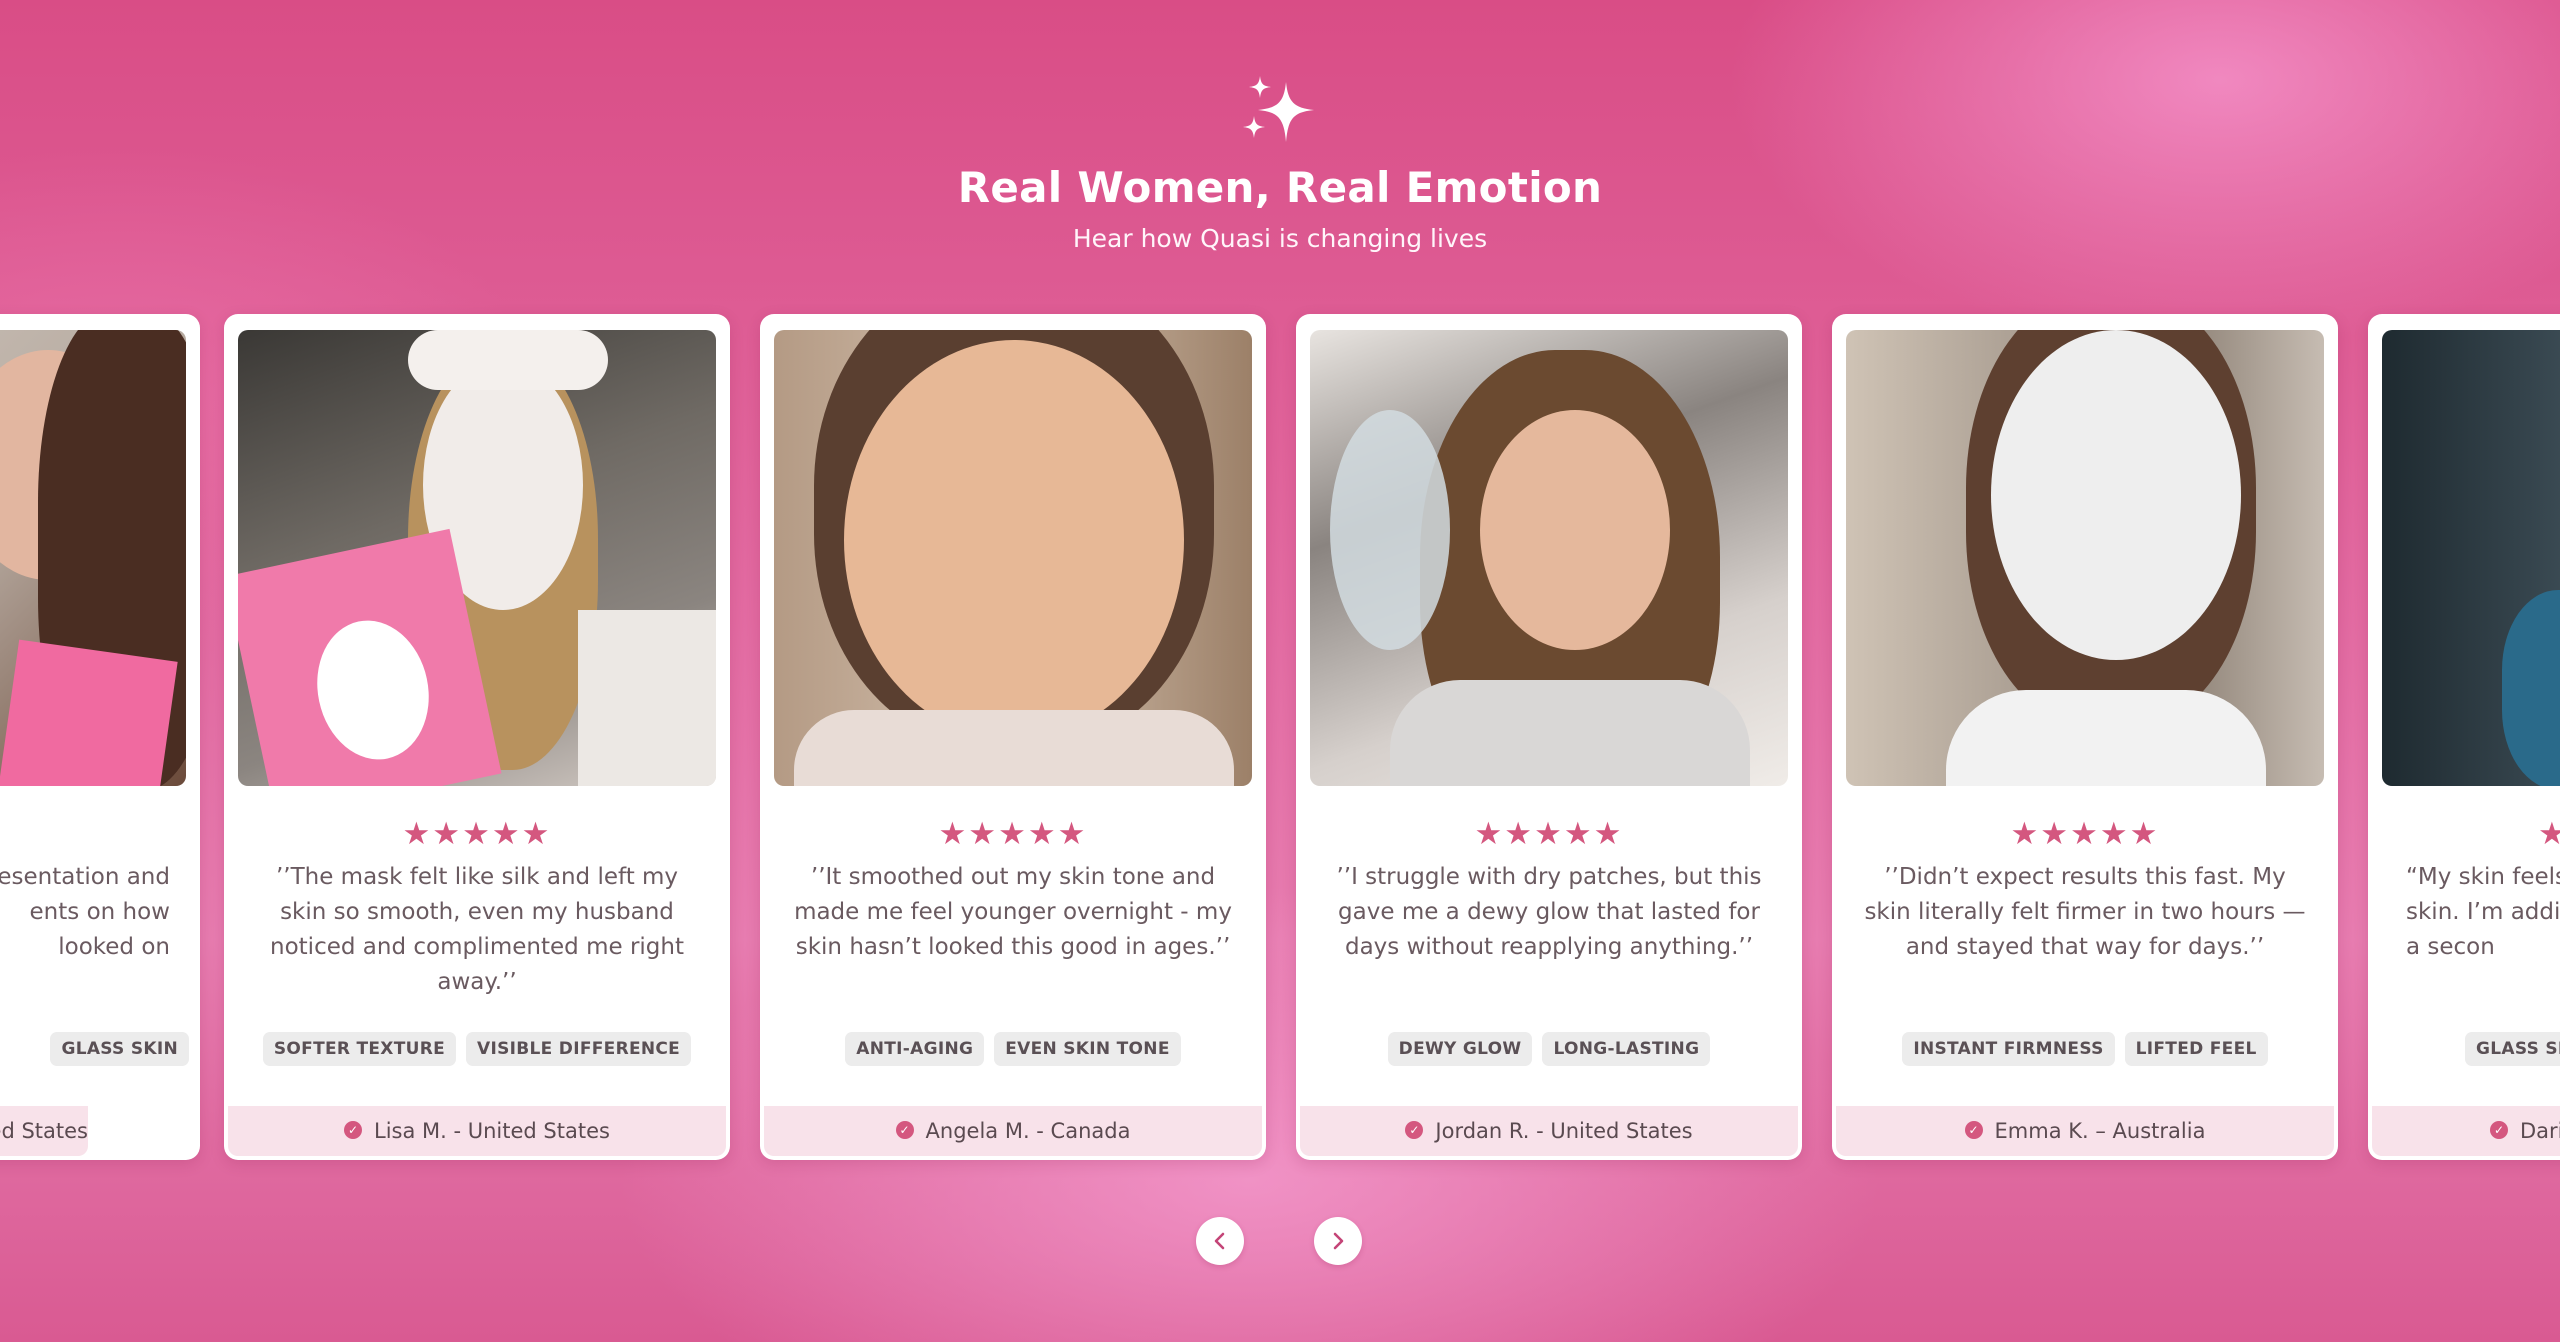  I want to click on reviewer-name: Lisa M. - United States, so click(492, 1131).